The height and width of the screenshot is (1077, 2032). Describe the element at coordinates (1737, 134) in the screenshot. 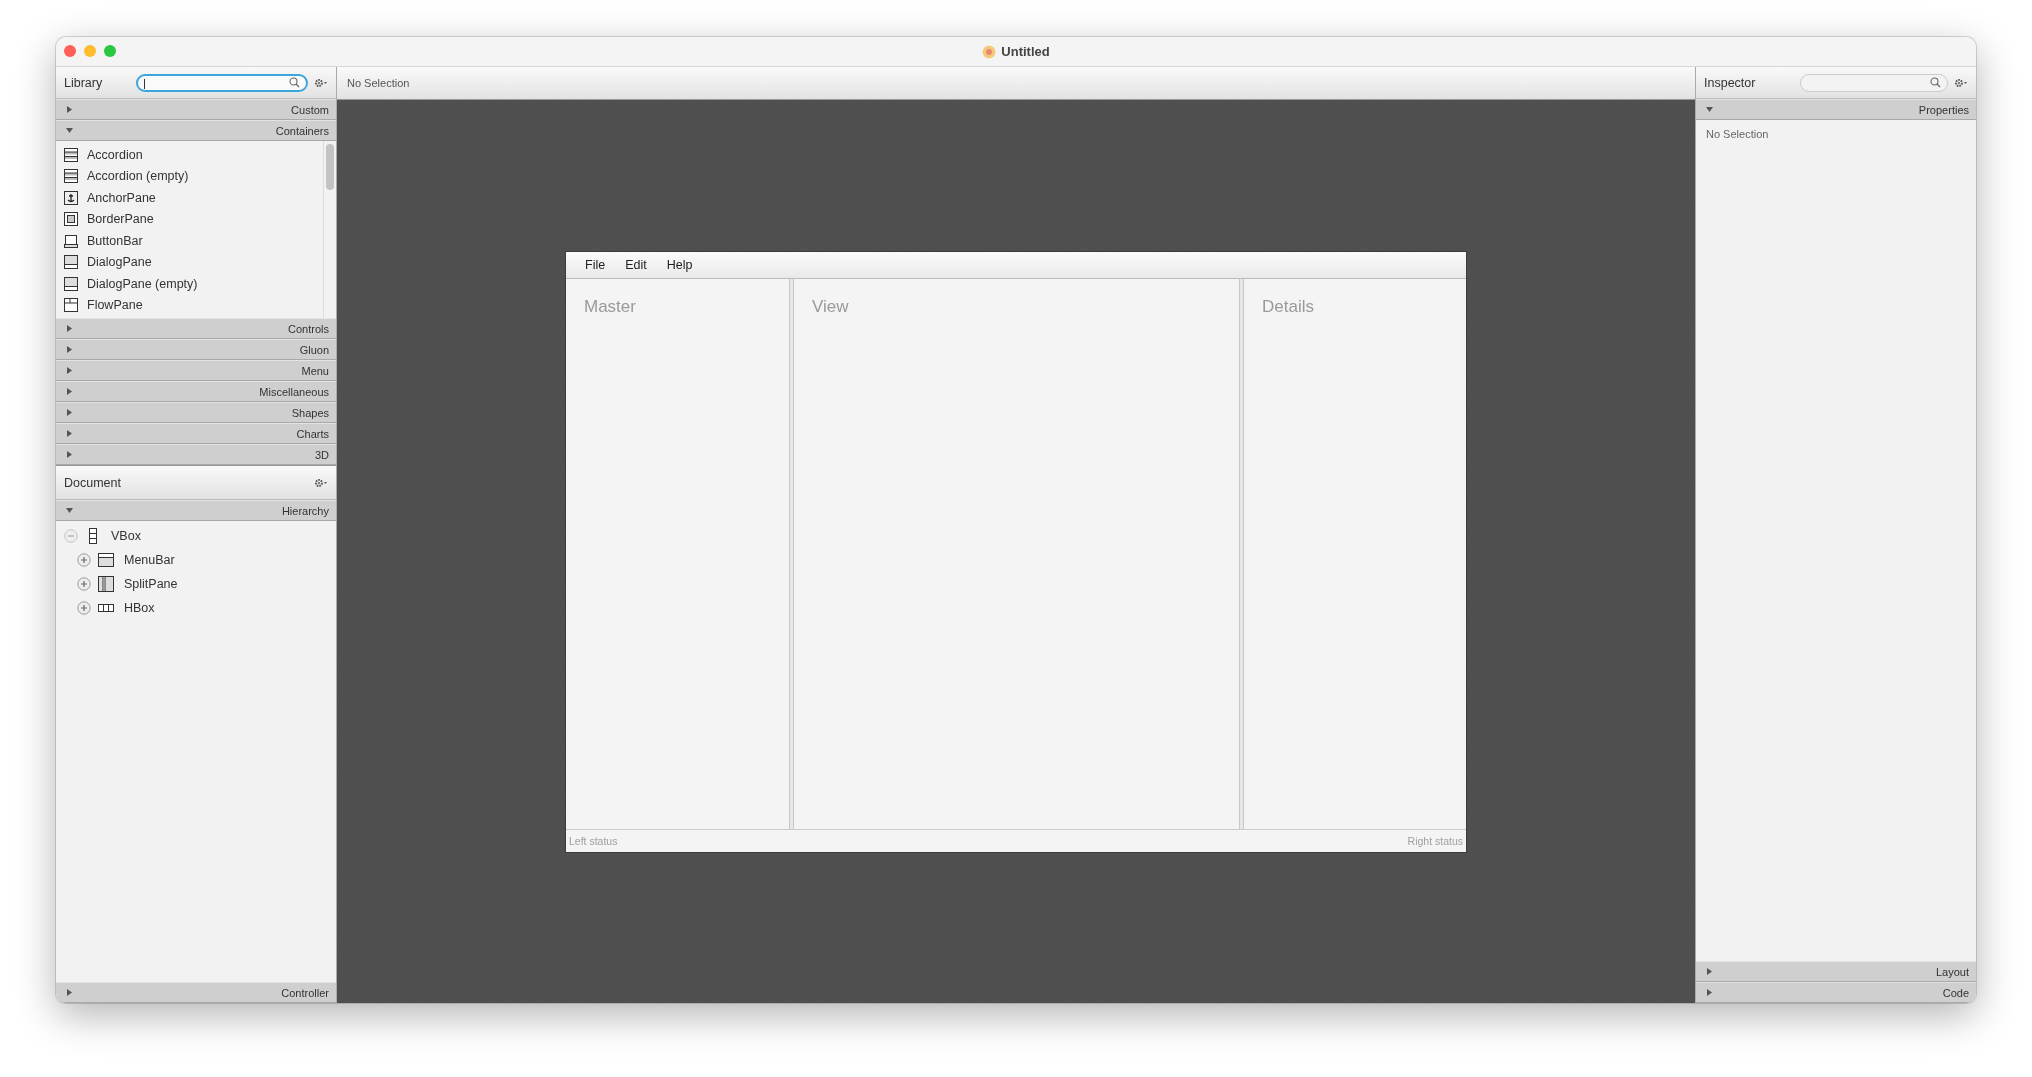

I see `empty-message: No Selection` at that location.